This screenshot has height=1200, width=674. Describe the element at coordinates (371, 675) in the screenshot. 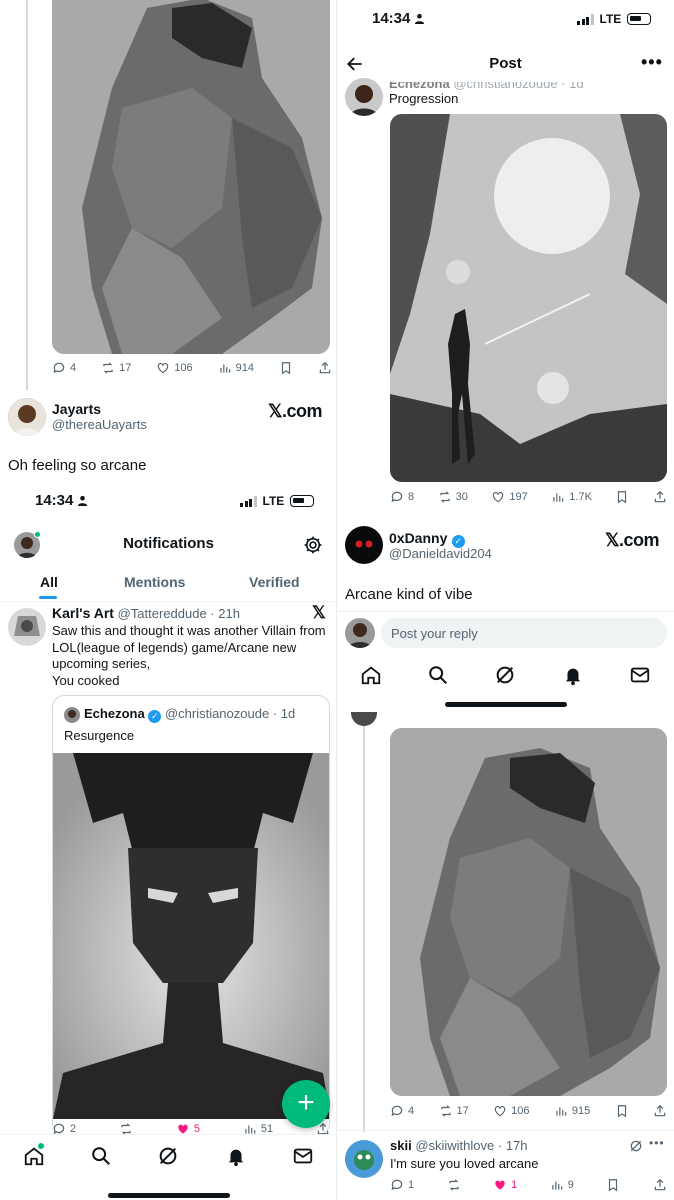

I see `home-icon` at that location.